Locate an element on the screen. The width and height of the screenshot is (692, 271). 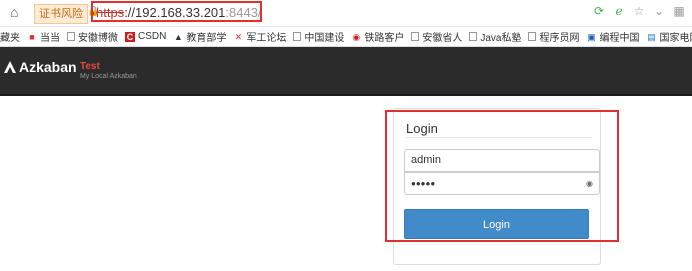
login-button: Login is located at coordinates (496, 224).